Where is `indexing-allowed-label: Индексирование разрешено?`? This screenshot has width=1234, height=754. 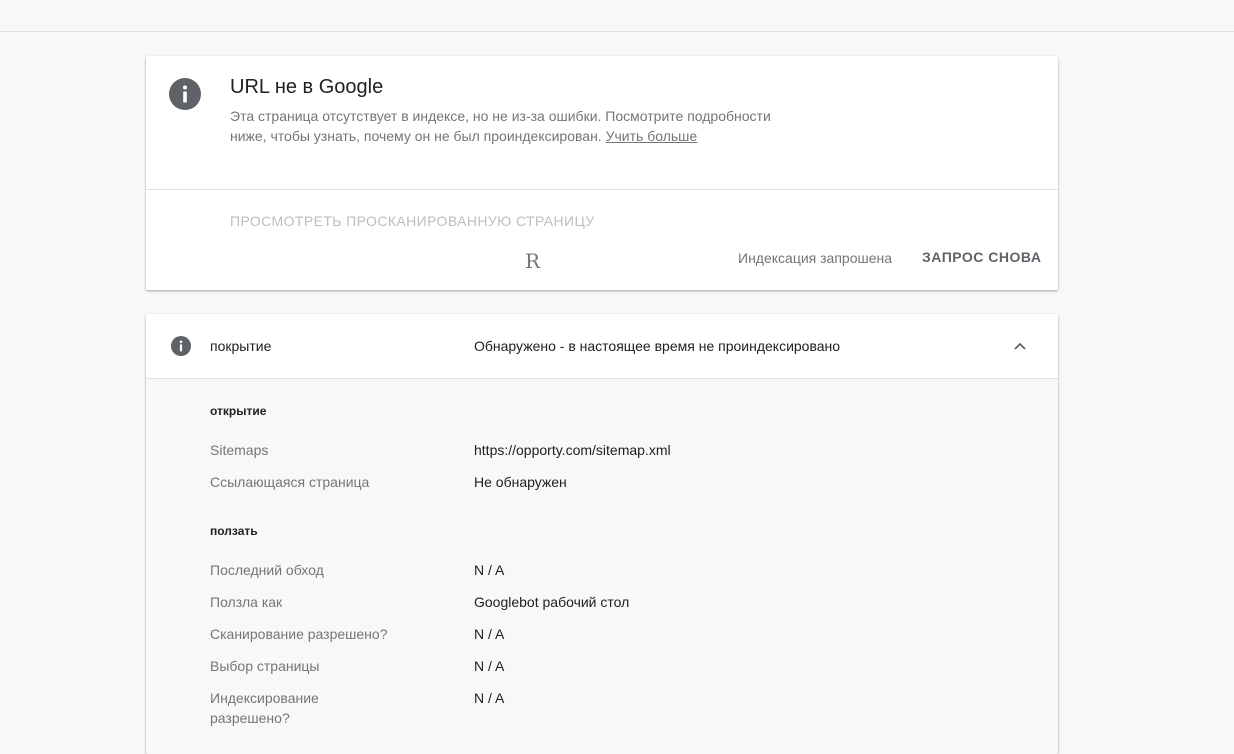
indexing-allowed-label: Индексирование разрешено? is located at coordinates (264, 708).